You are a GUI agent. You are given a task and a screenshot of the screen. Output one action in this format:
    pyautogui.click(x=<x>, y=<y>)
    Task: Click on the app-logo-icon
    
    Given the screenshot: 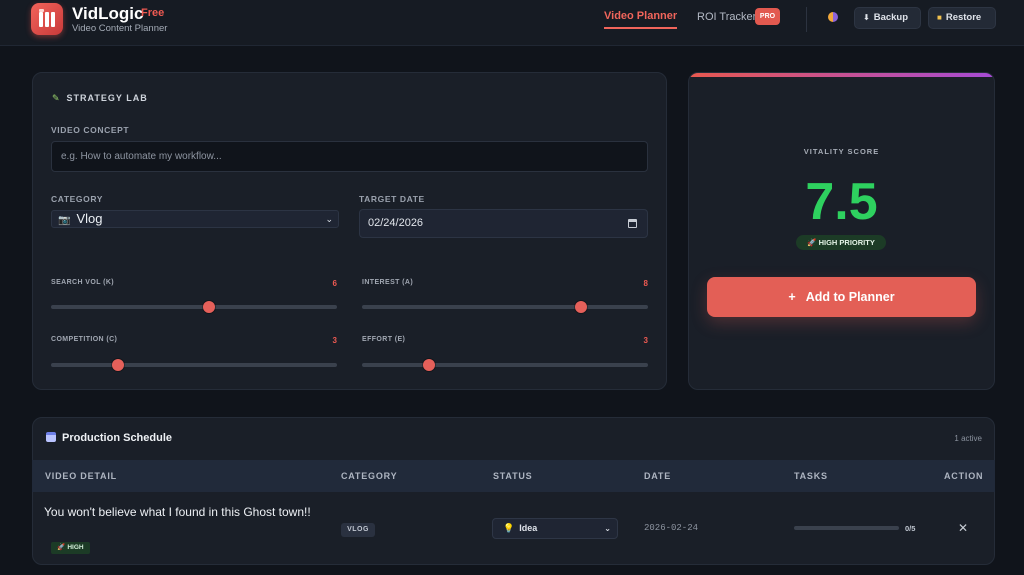 What is the action you would take?
    pyautogui.click(x=47, y=19)
    